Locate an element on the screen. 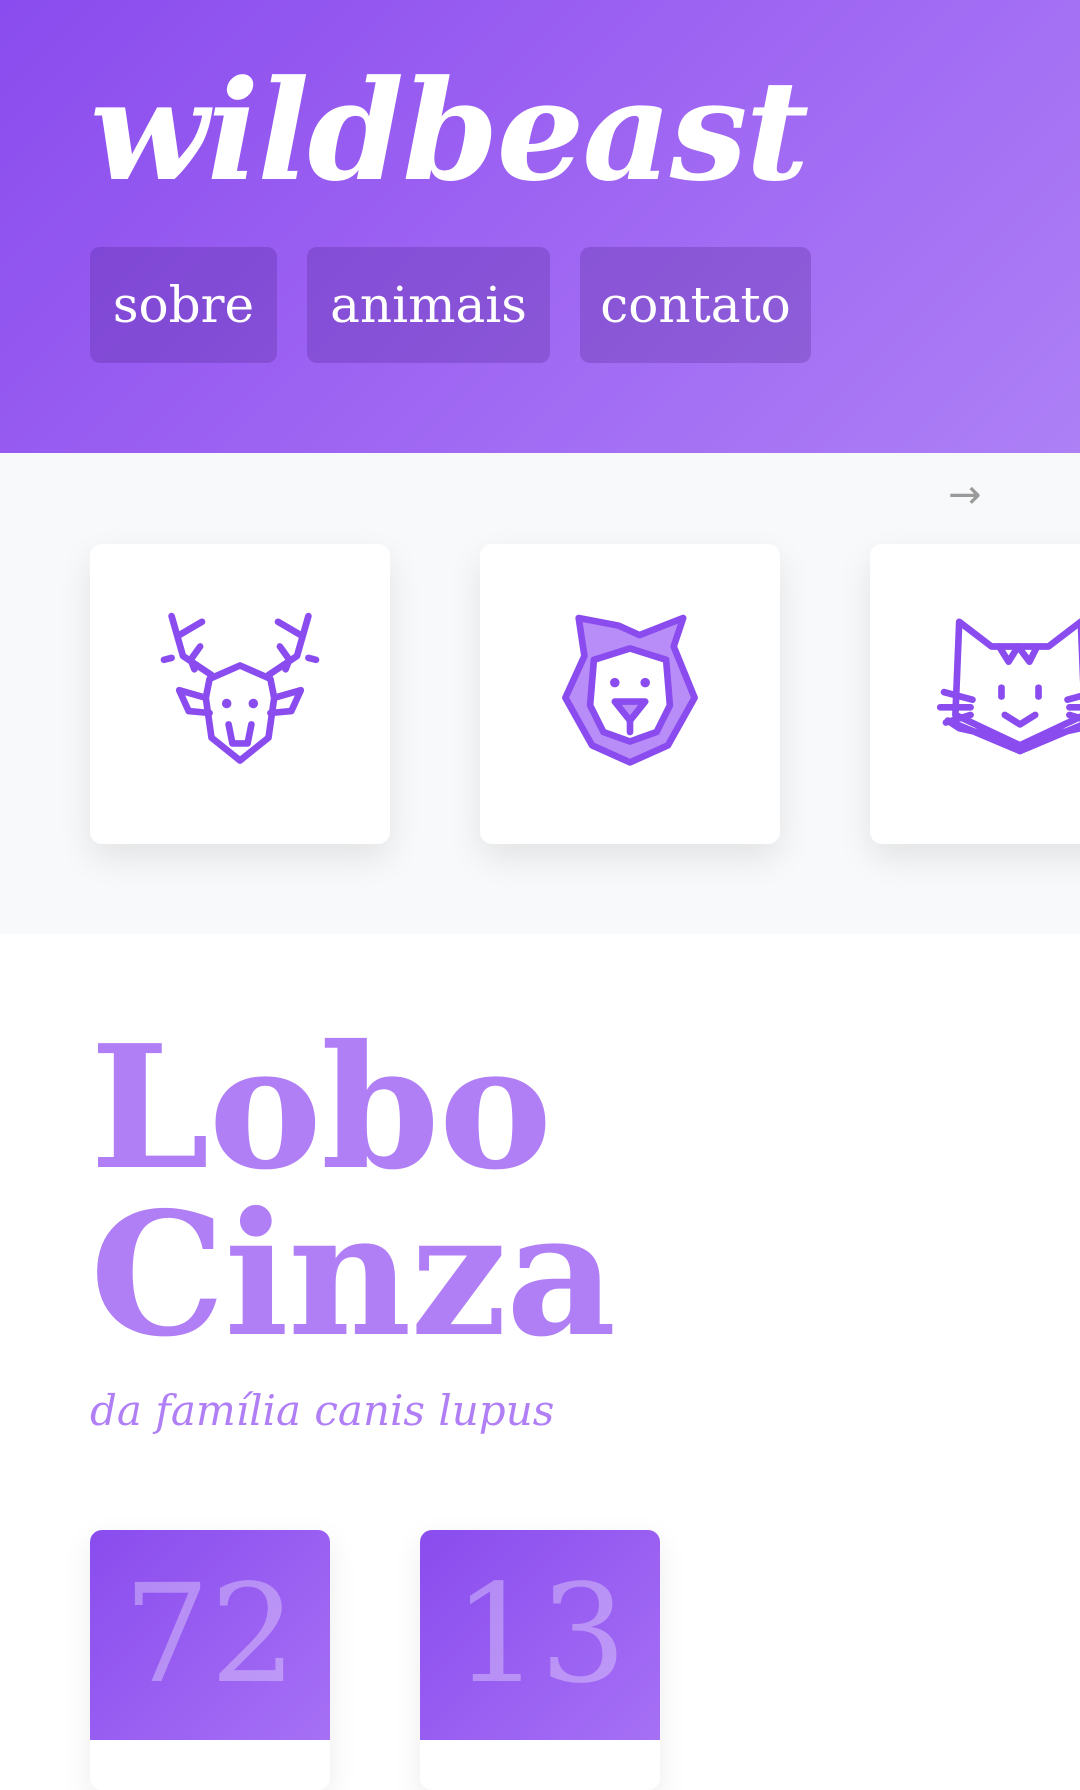 The width and height of the screenshot is (1080, 1790). nav-item-animais: animais is located at coordinates (428, 305).